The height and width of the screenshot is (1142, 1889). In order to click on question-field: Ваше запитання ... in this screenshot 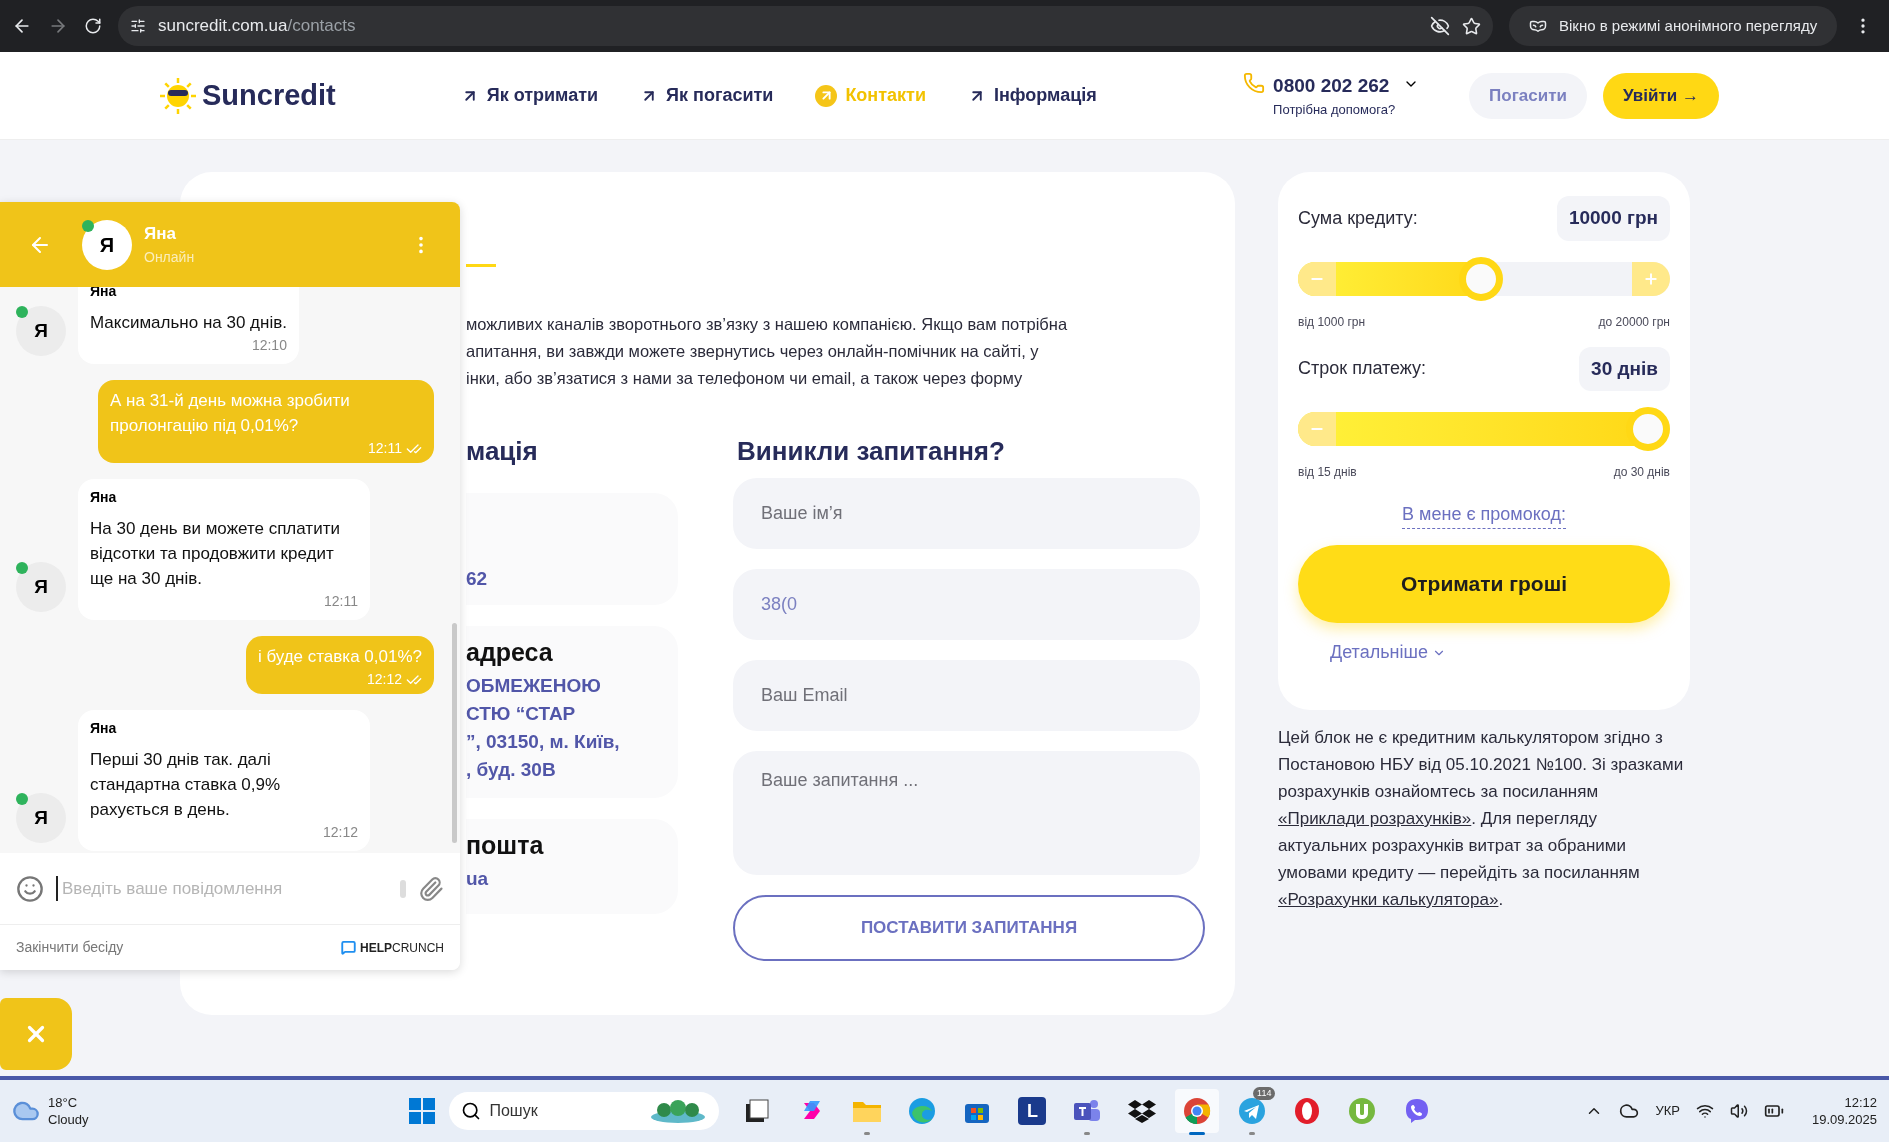, I will do `click(966, 813)`.